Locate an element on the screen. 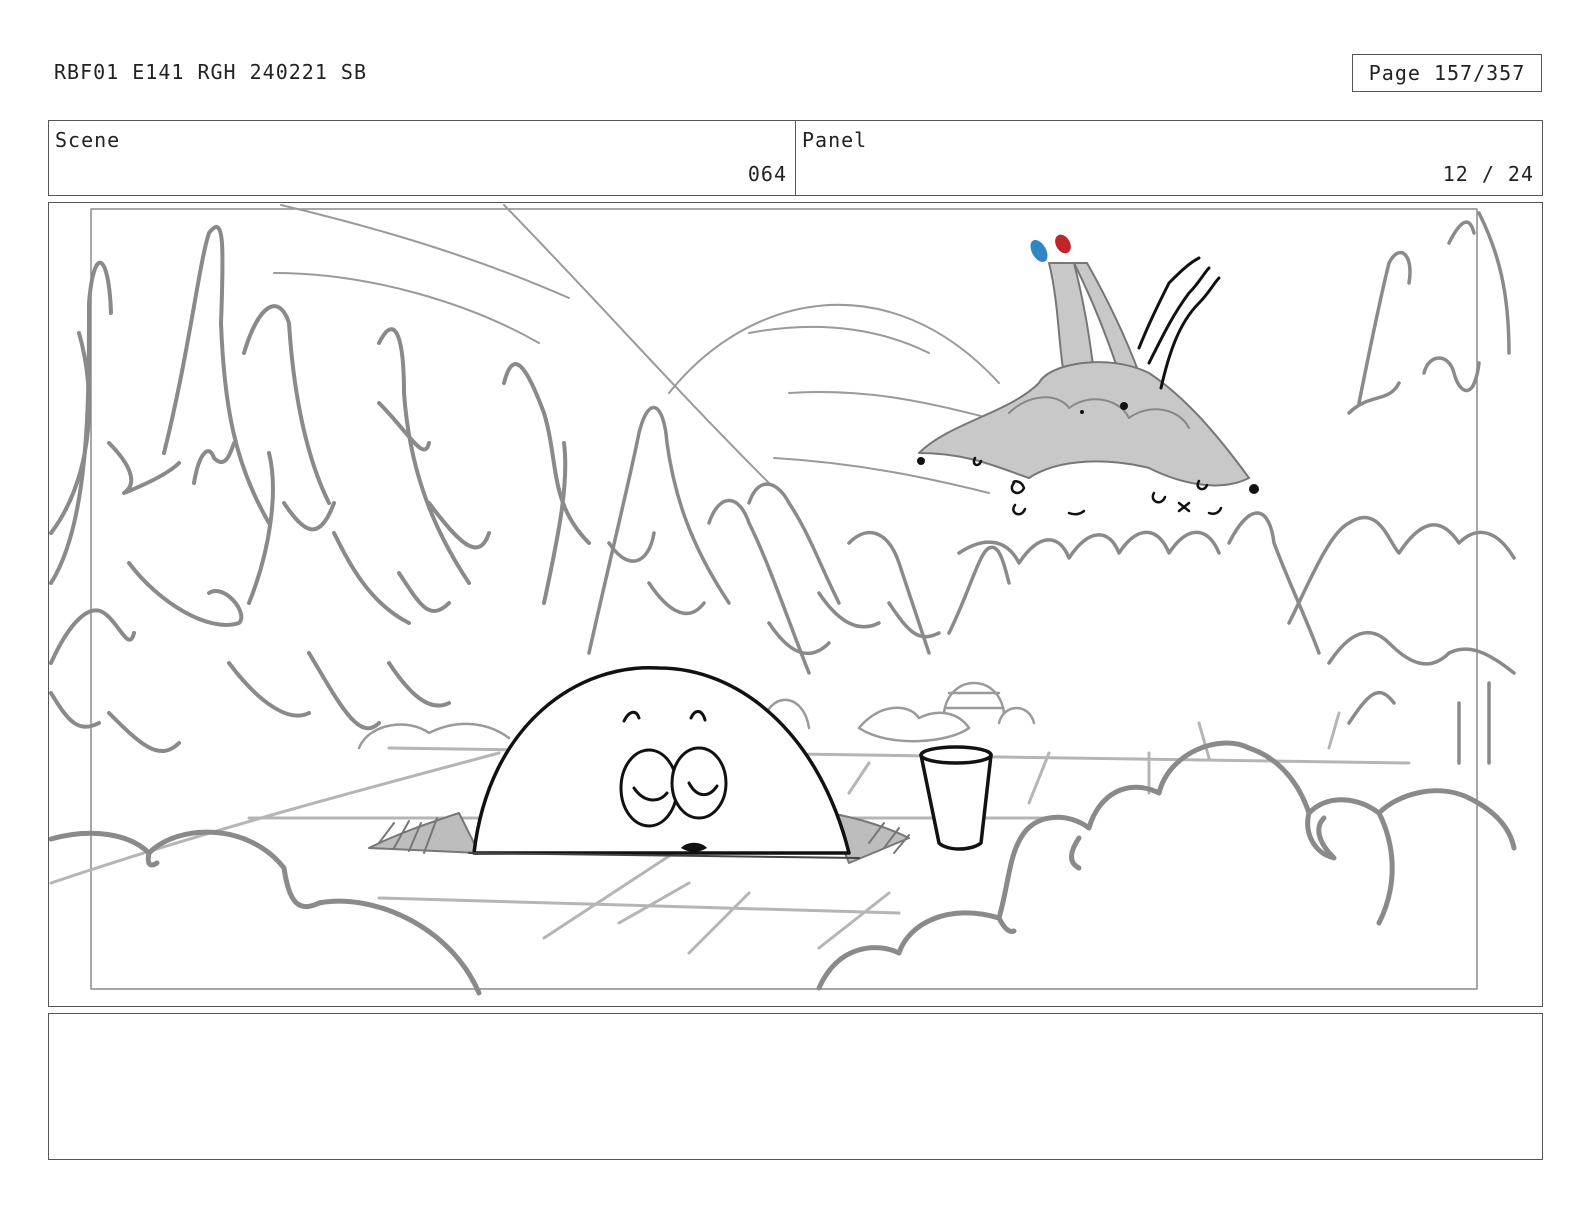 The height and width of the screenshot is (1224, 1584). page-indicator: Page 157/357 is located at coordinates (1447, 73).